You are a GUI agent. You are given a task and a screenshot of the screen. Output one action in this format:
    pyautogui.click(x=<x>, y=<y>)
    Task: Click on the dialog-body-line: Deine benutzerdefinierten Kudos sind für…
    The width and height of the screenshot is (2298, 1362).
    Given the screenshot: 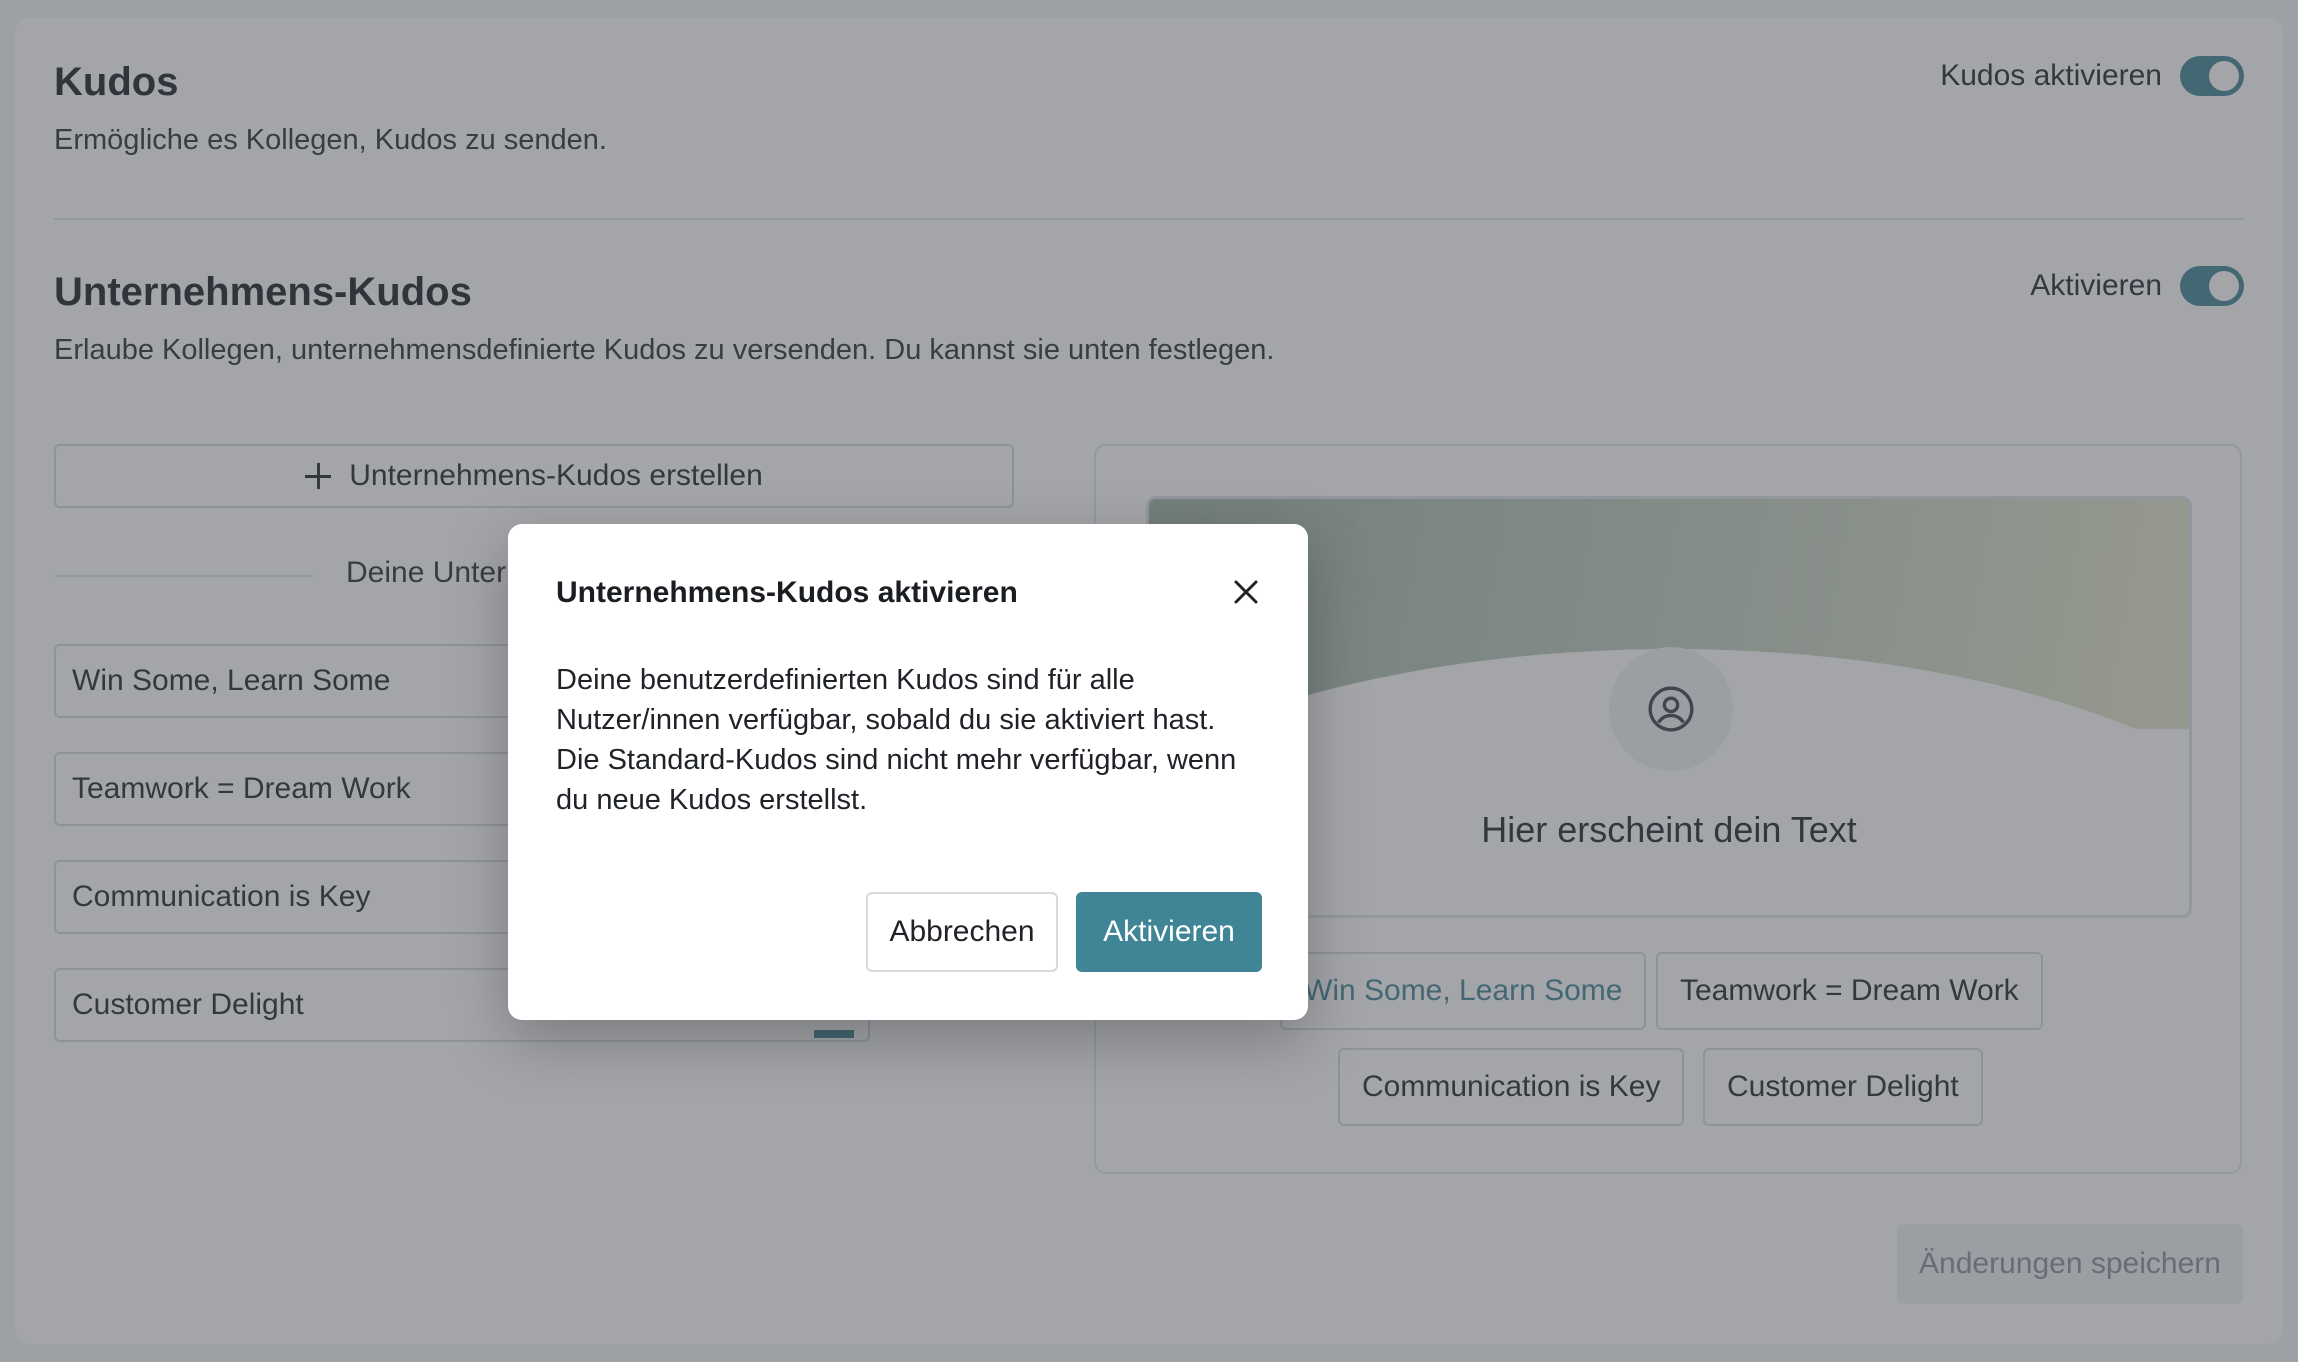 What is the action you would take?
    pyautogui.click(x=845, y=680)
    